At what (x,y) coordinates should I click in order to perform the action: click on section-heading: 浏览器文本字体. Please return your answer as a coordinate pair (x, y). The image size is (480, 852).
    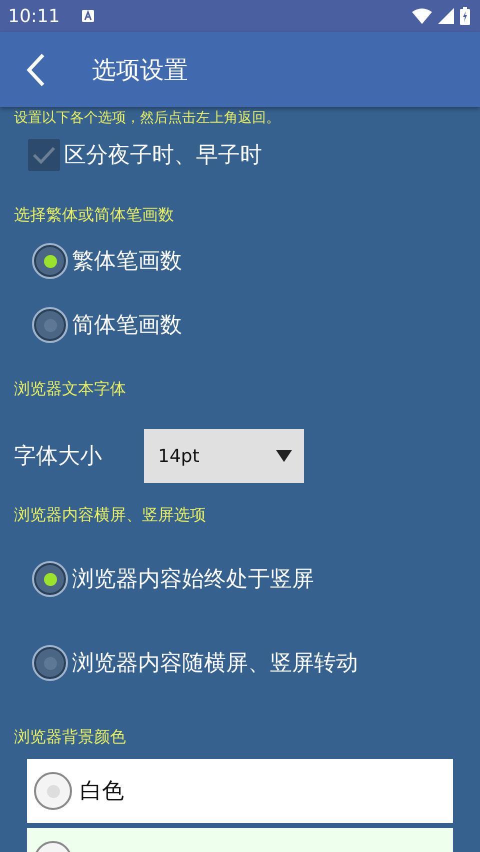
    Looking at the image, I should click on (70, 389).